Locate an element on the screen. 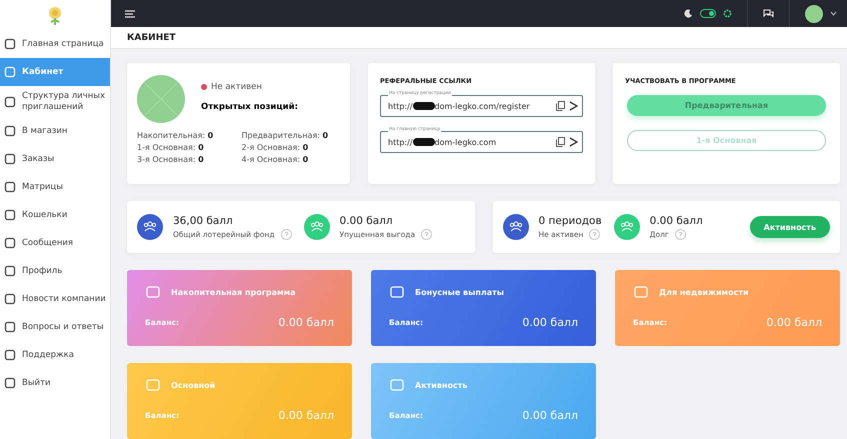 This screenshot has height=439, width=847. avatar-placeholder-icon is located at coordinates (161, 99).